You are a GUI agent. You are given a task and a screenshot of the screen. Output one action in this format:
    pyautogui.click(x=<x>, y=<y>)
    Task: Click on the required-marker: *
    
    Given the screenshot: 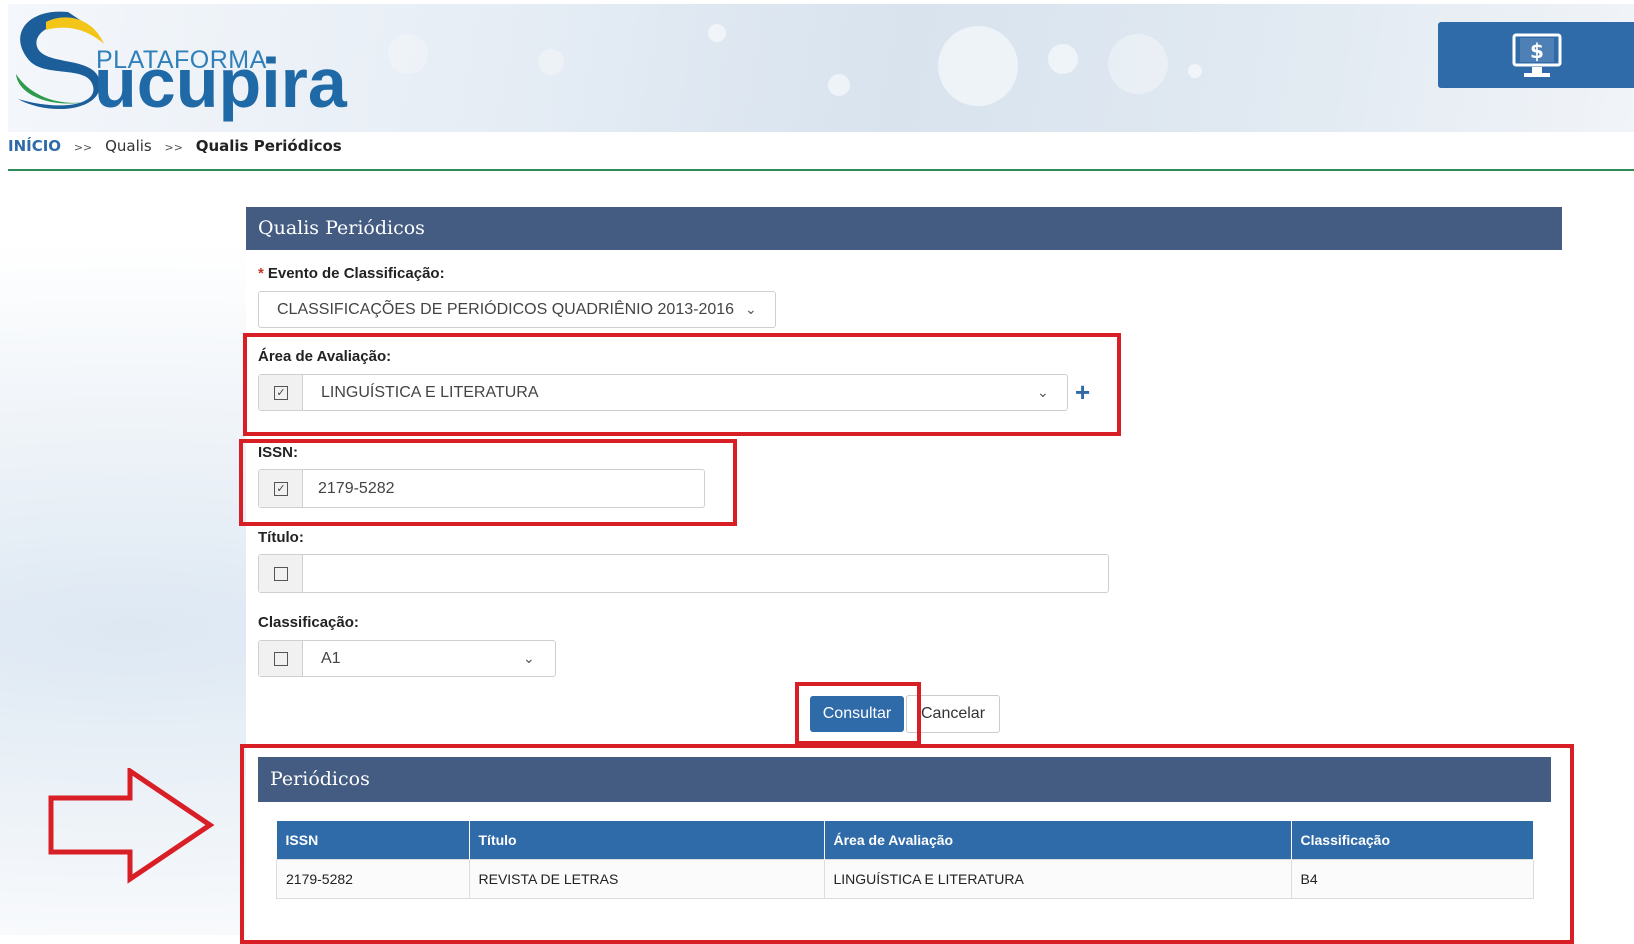 What is the action you would take?
    pyautogui.click(x=261, y=273)
    